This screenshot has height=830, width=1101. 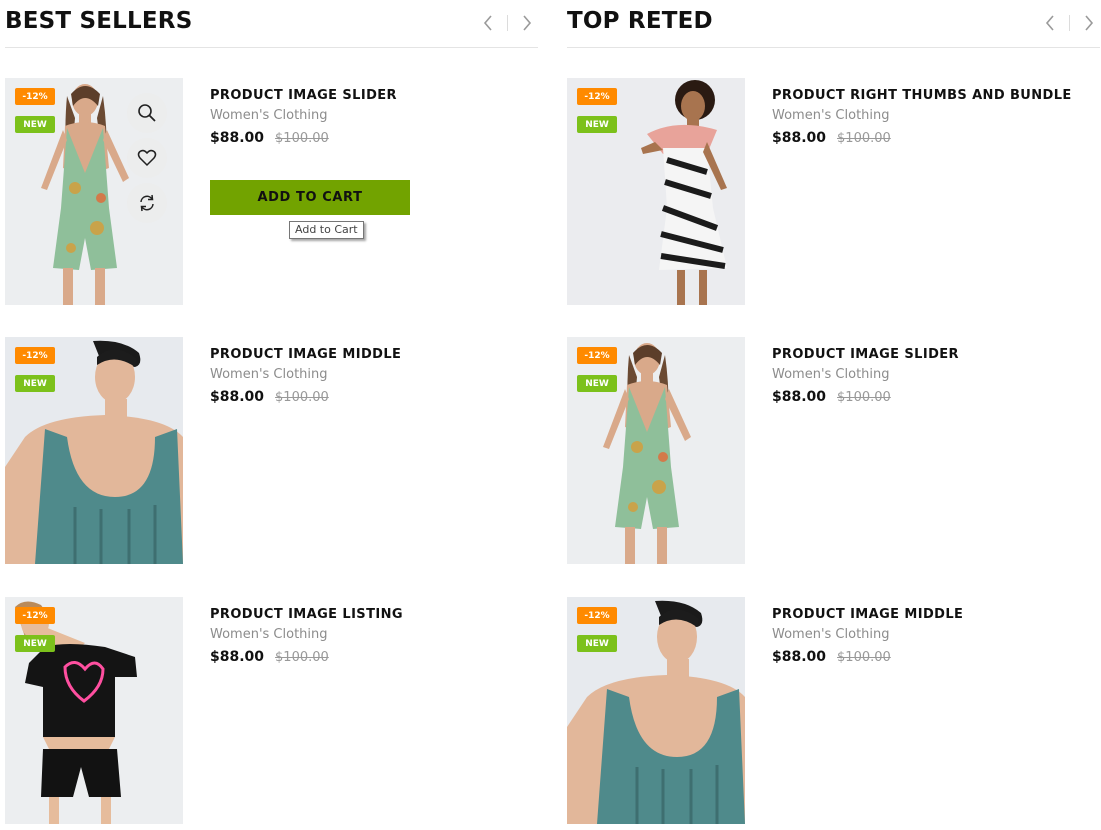 What do you see at coordinates (640, 21) in the screenshot?
I see `top-rated-title: TOP RETED` at bounding box center [640, 21].